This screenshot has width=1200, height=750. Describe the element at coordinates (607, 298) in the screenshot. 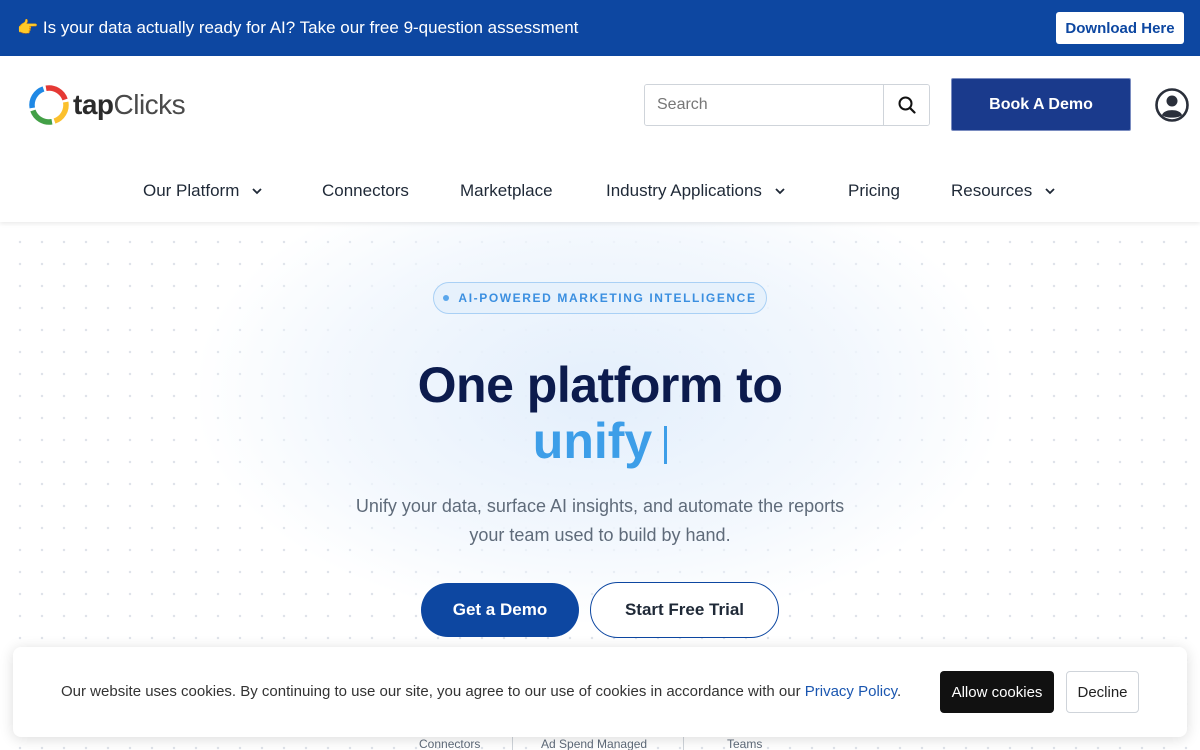

I see `hero-badge-text: AI-POWERED MARKETING INTELLIGENCE` at that location.